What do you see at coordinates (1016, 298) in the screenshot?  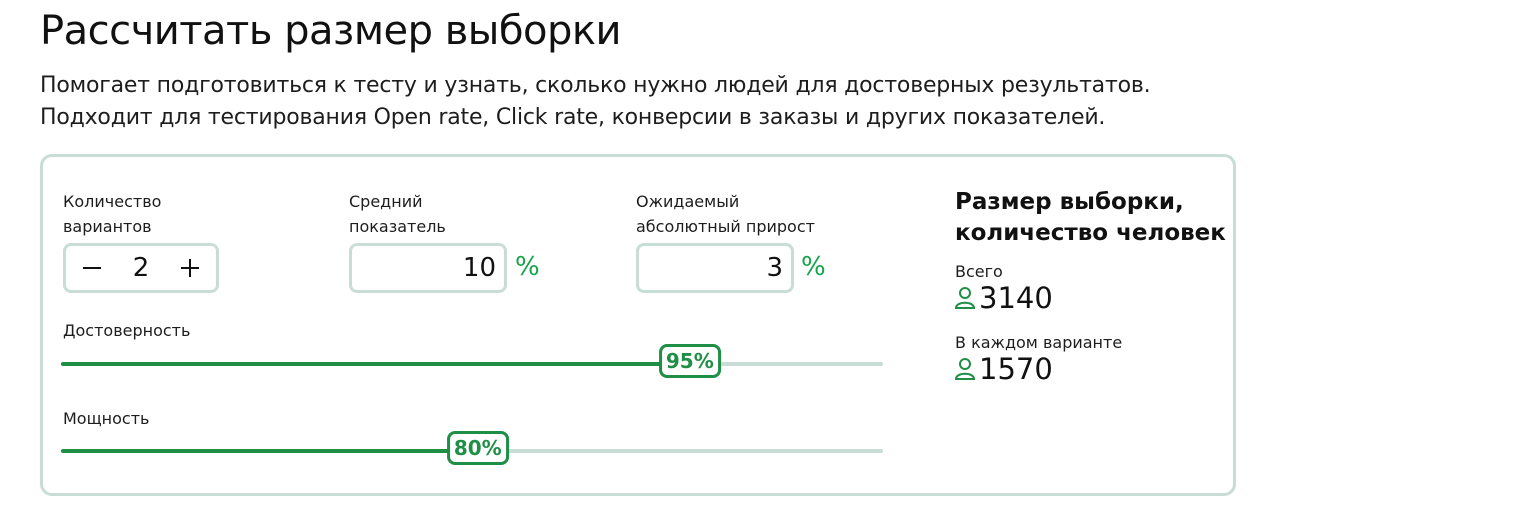 I see `total-value: 3140` at bounding box center [1016, 298].